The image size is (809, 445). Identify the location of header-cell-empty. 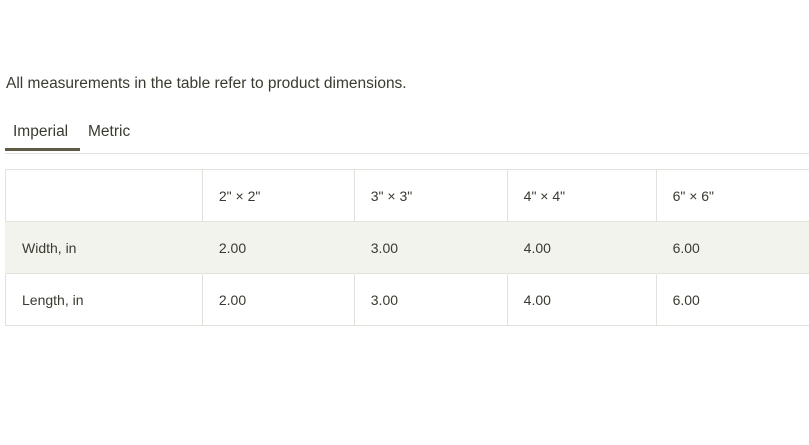
(104, 195).